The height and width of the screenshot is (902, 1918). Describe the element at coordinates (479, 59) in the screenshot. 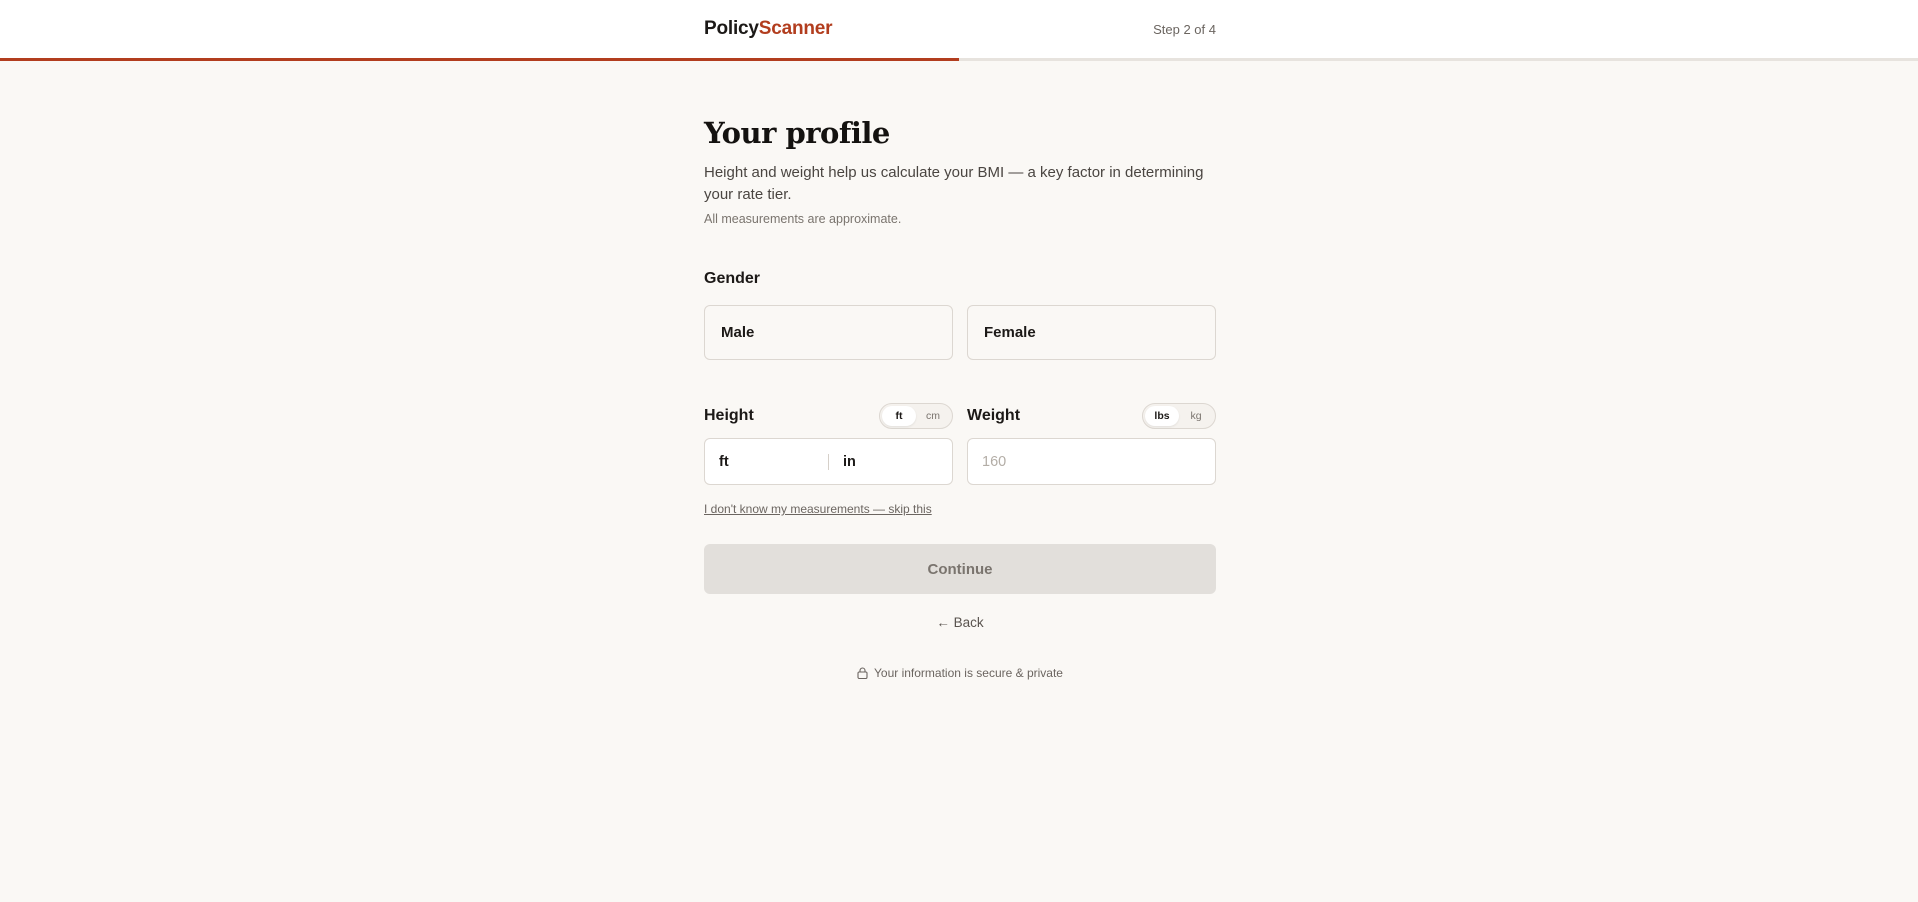

I see `progress-bar-fill` at that location.